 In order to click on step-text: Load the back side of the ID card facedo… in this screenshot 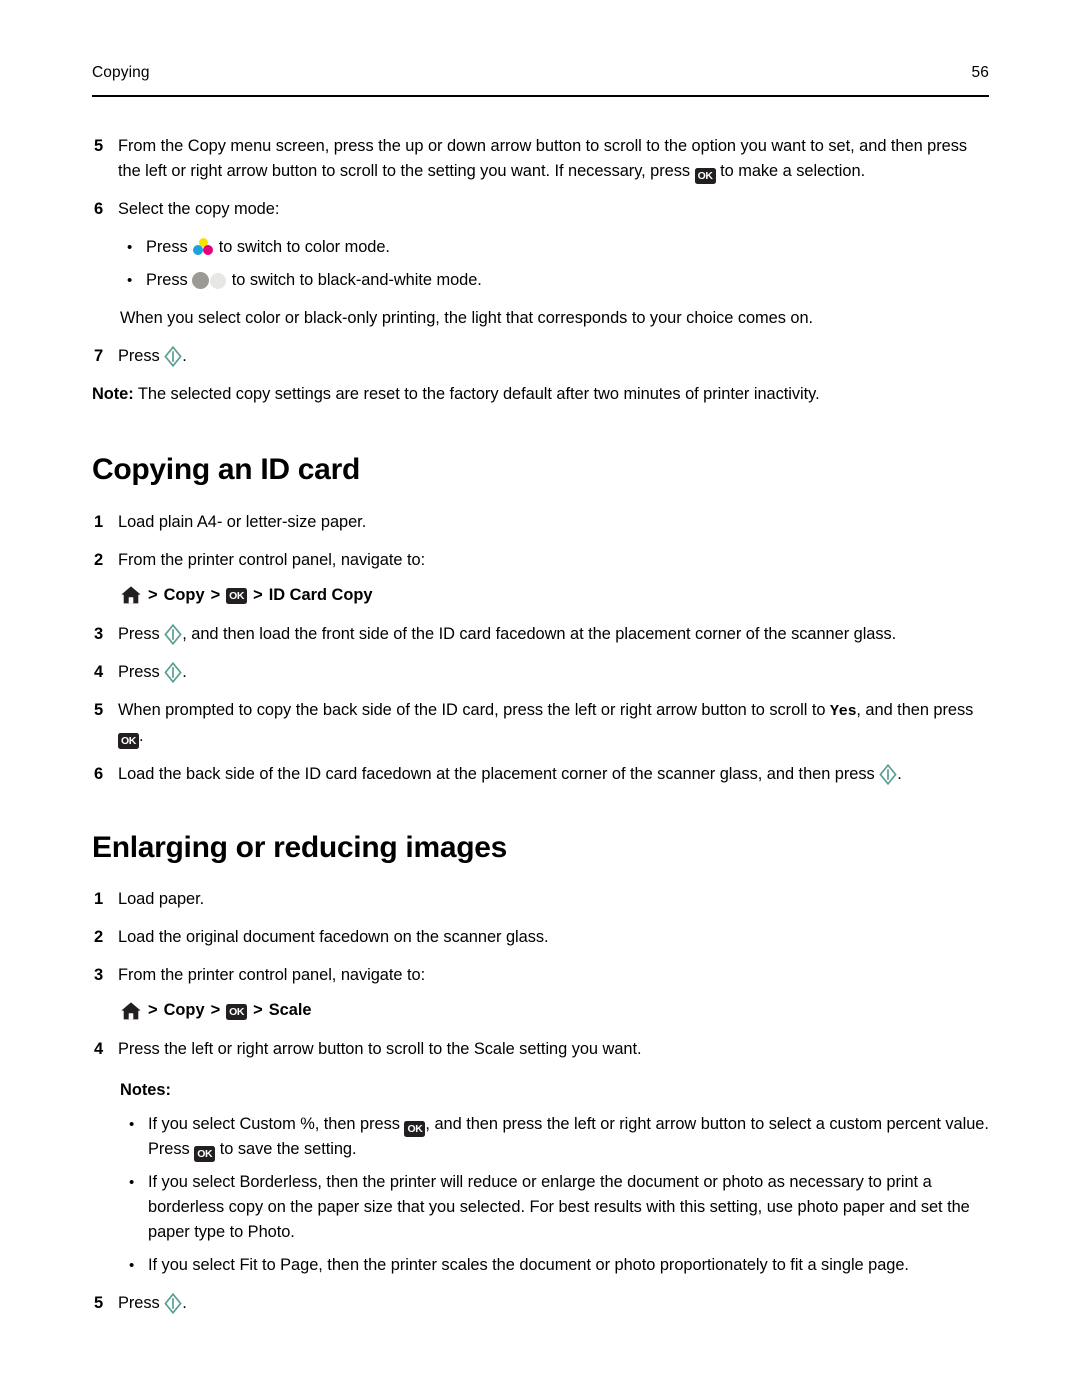, I will do `click(555, 774)`.